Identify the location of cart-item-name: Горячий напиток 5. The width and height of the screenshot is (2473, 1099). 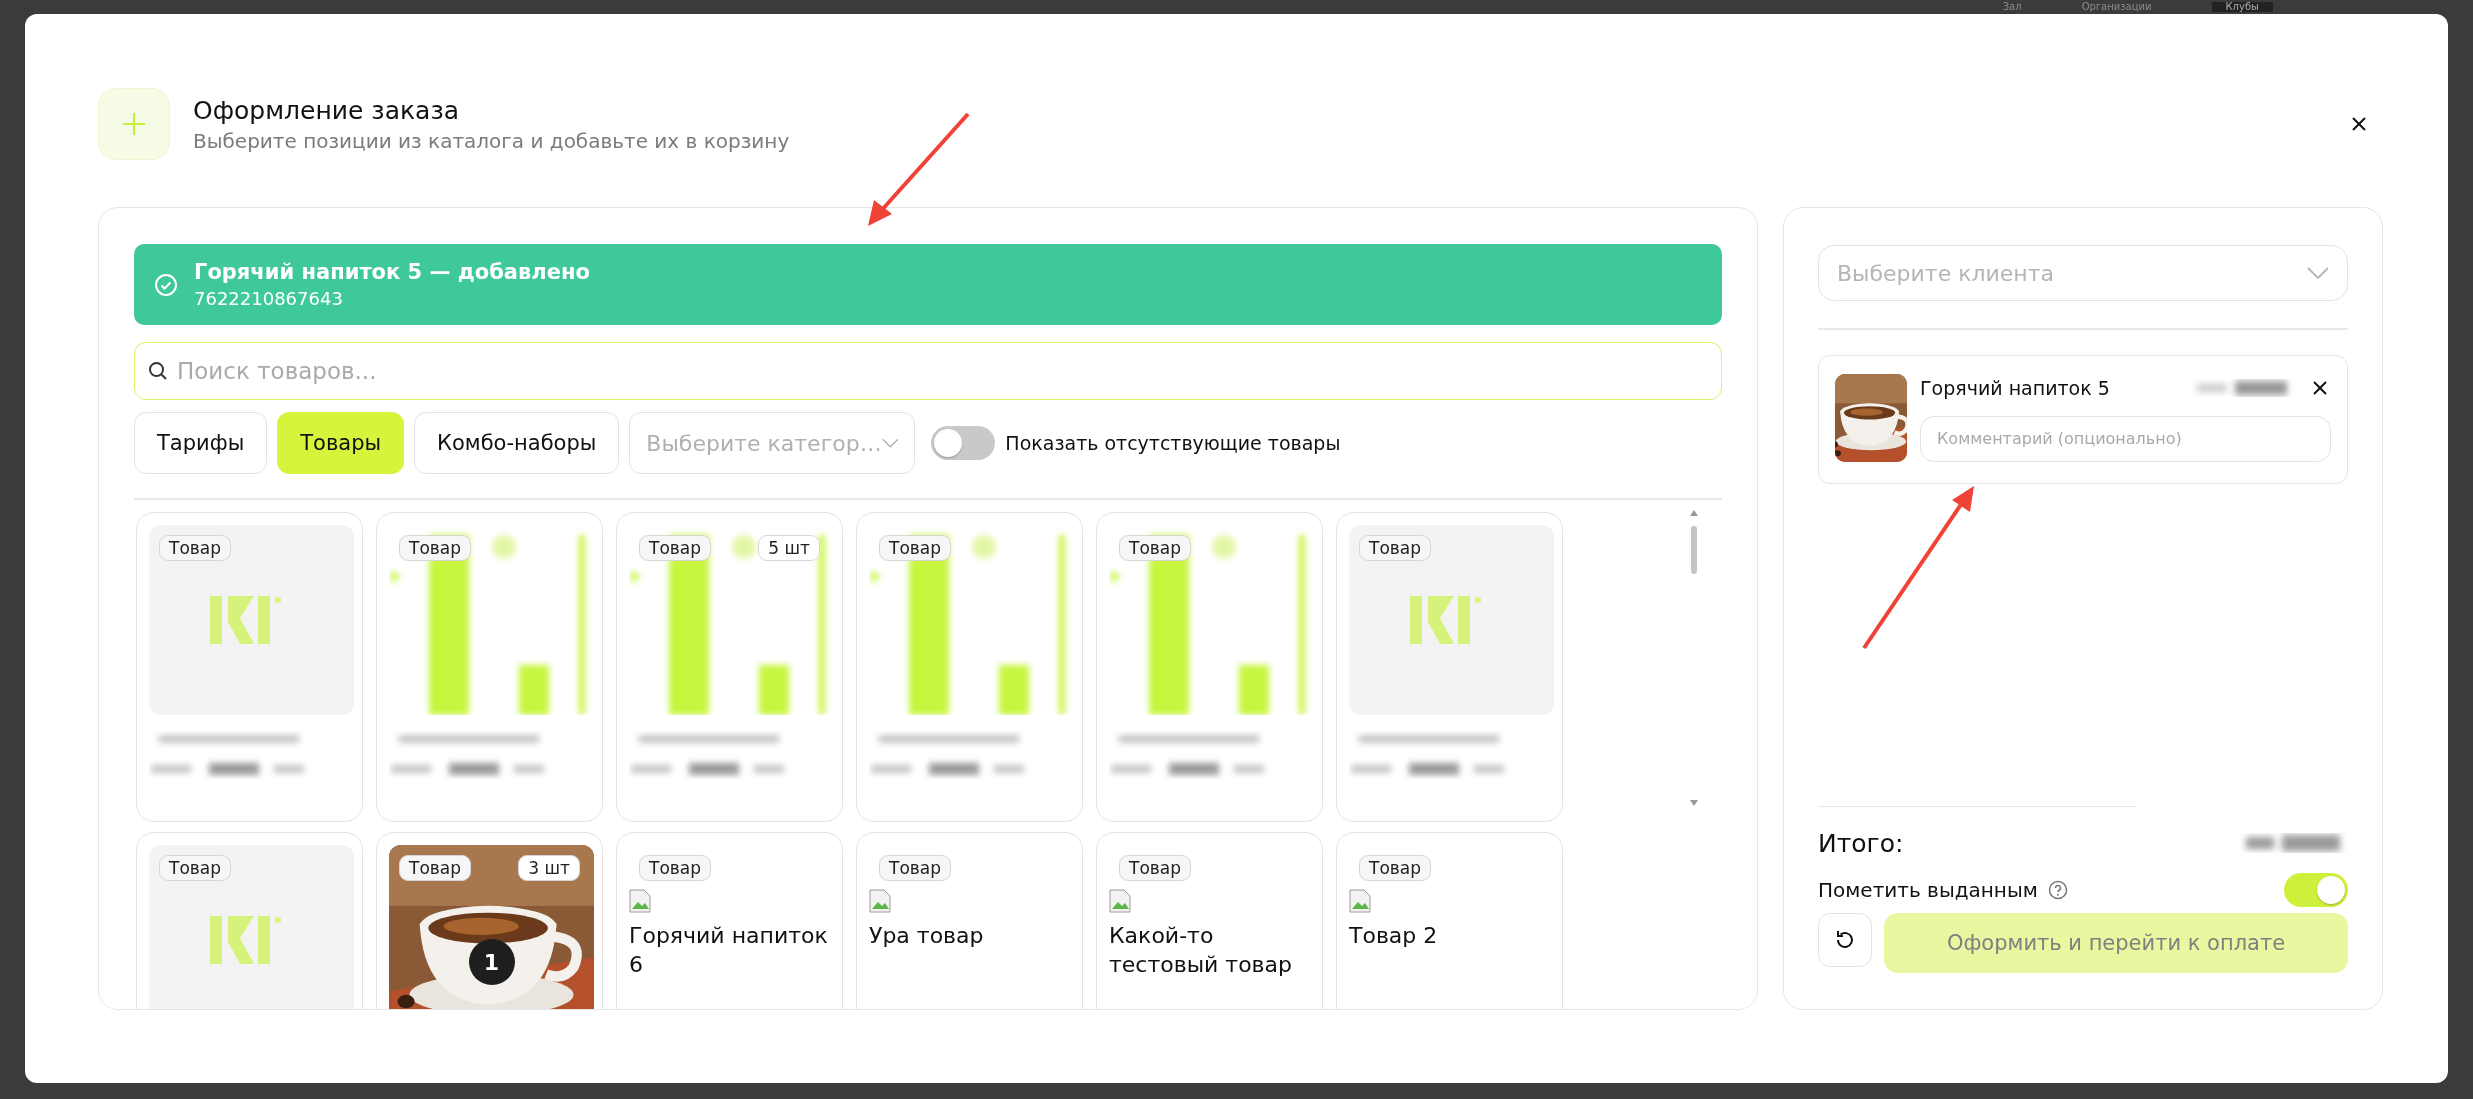
(2015, 387).